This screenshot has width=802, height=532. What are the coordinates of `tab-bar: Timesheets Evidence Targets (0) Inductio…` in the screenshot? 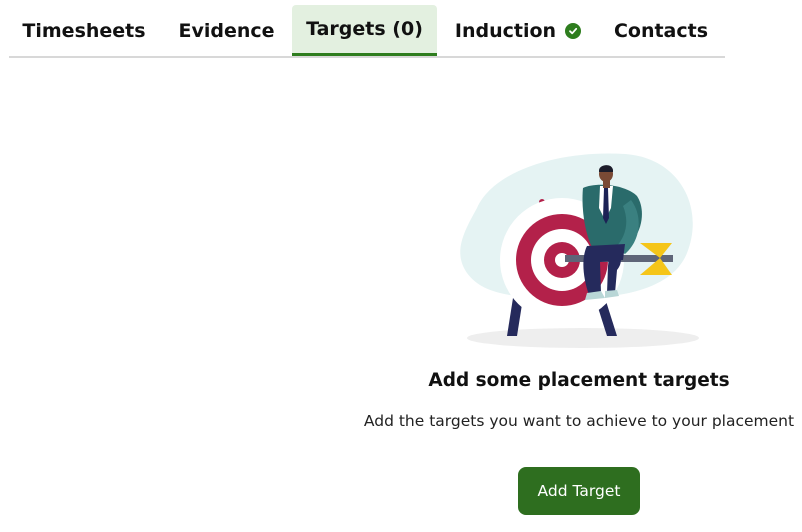 It's located at (367, 31).